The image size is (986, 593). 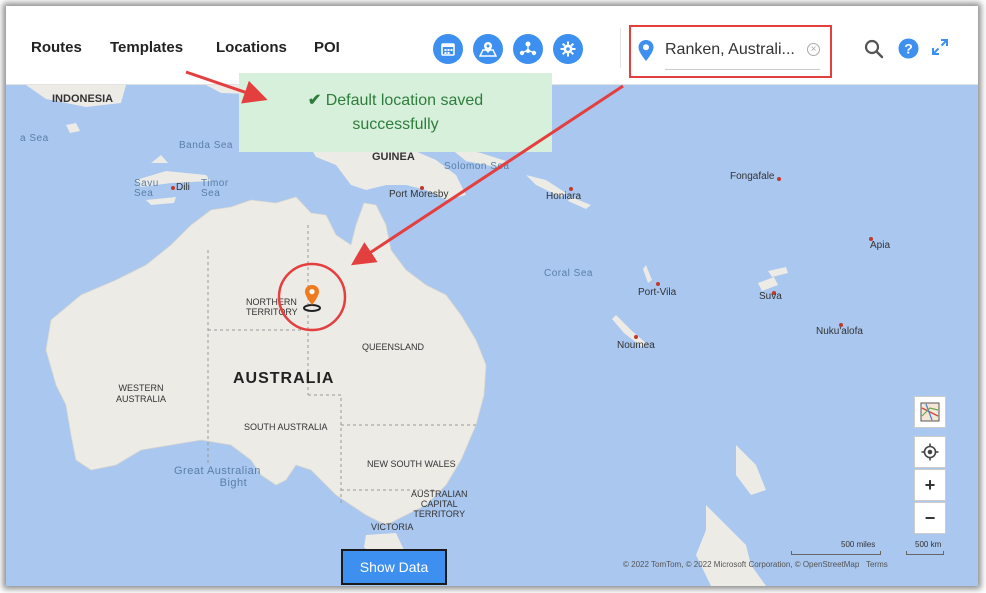 I want to click on scale-label-miles: 500 miles, so click(x=858, y=544).